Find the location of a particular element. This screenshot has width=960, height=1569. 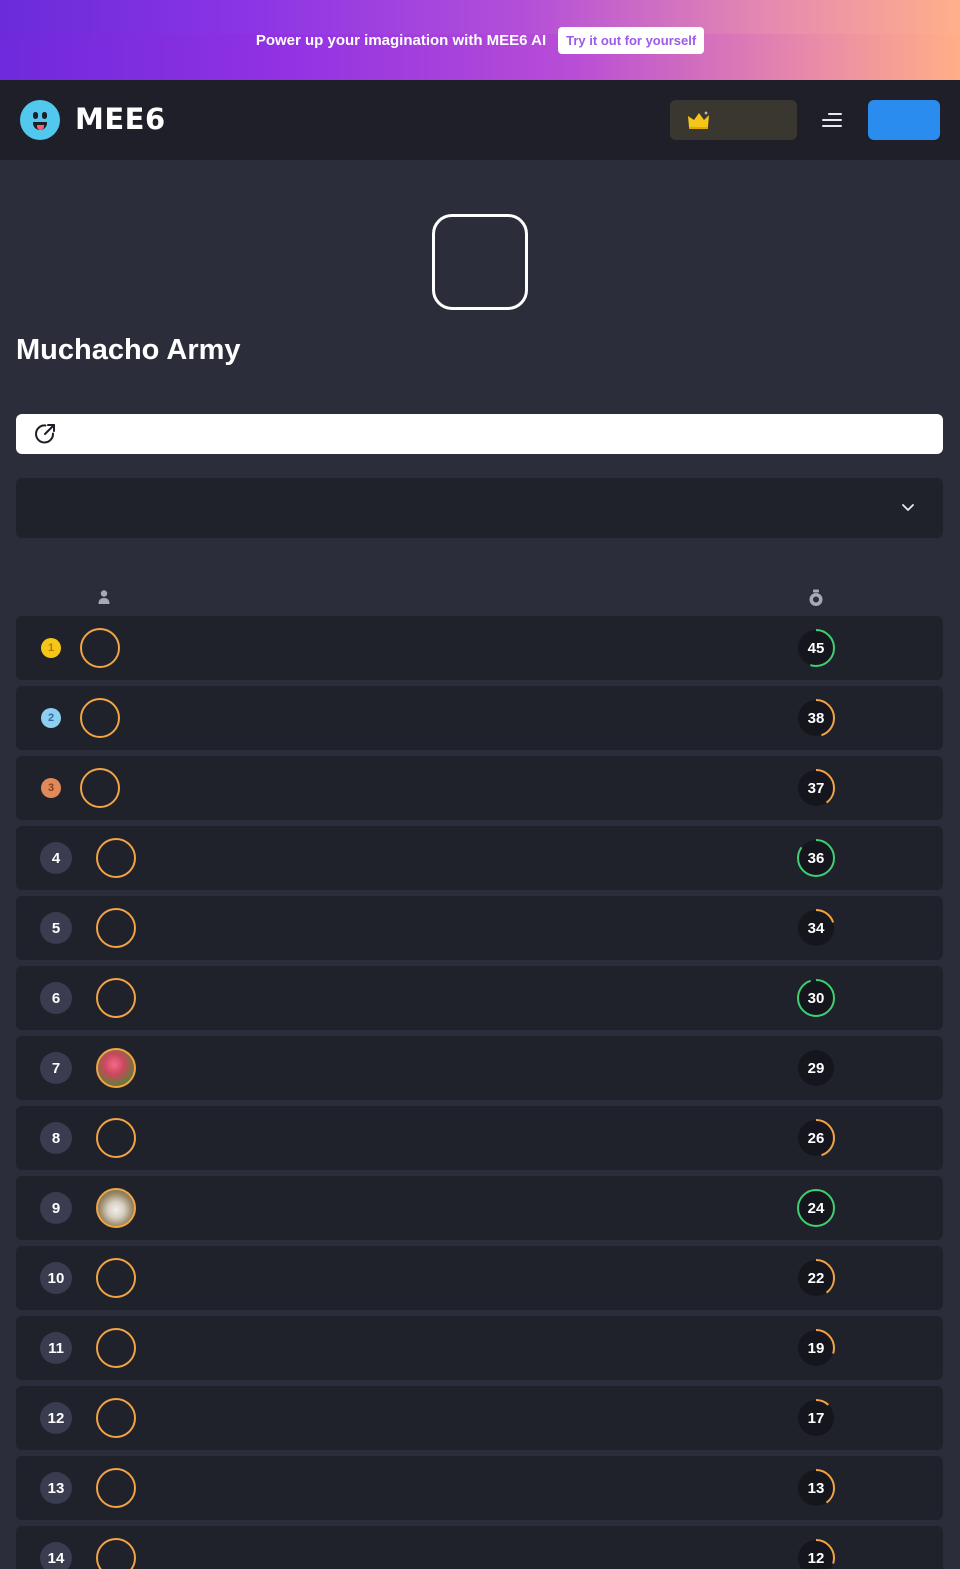

level-number: 17 is located at coordinates (816, 1418).